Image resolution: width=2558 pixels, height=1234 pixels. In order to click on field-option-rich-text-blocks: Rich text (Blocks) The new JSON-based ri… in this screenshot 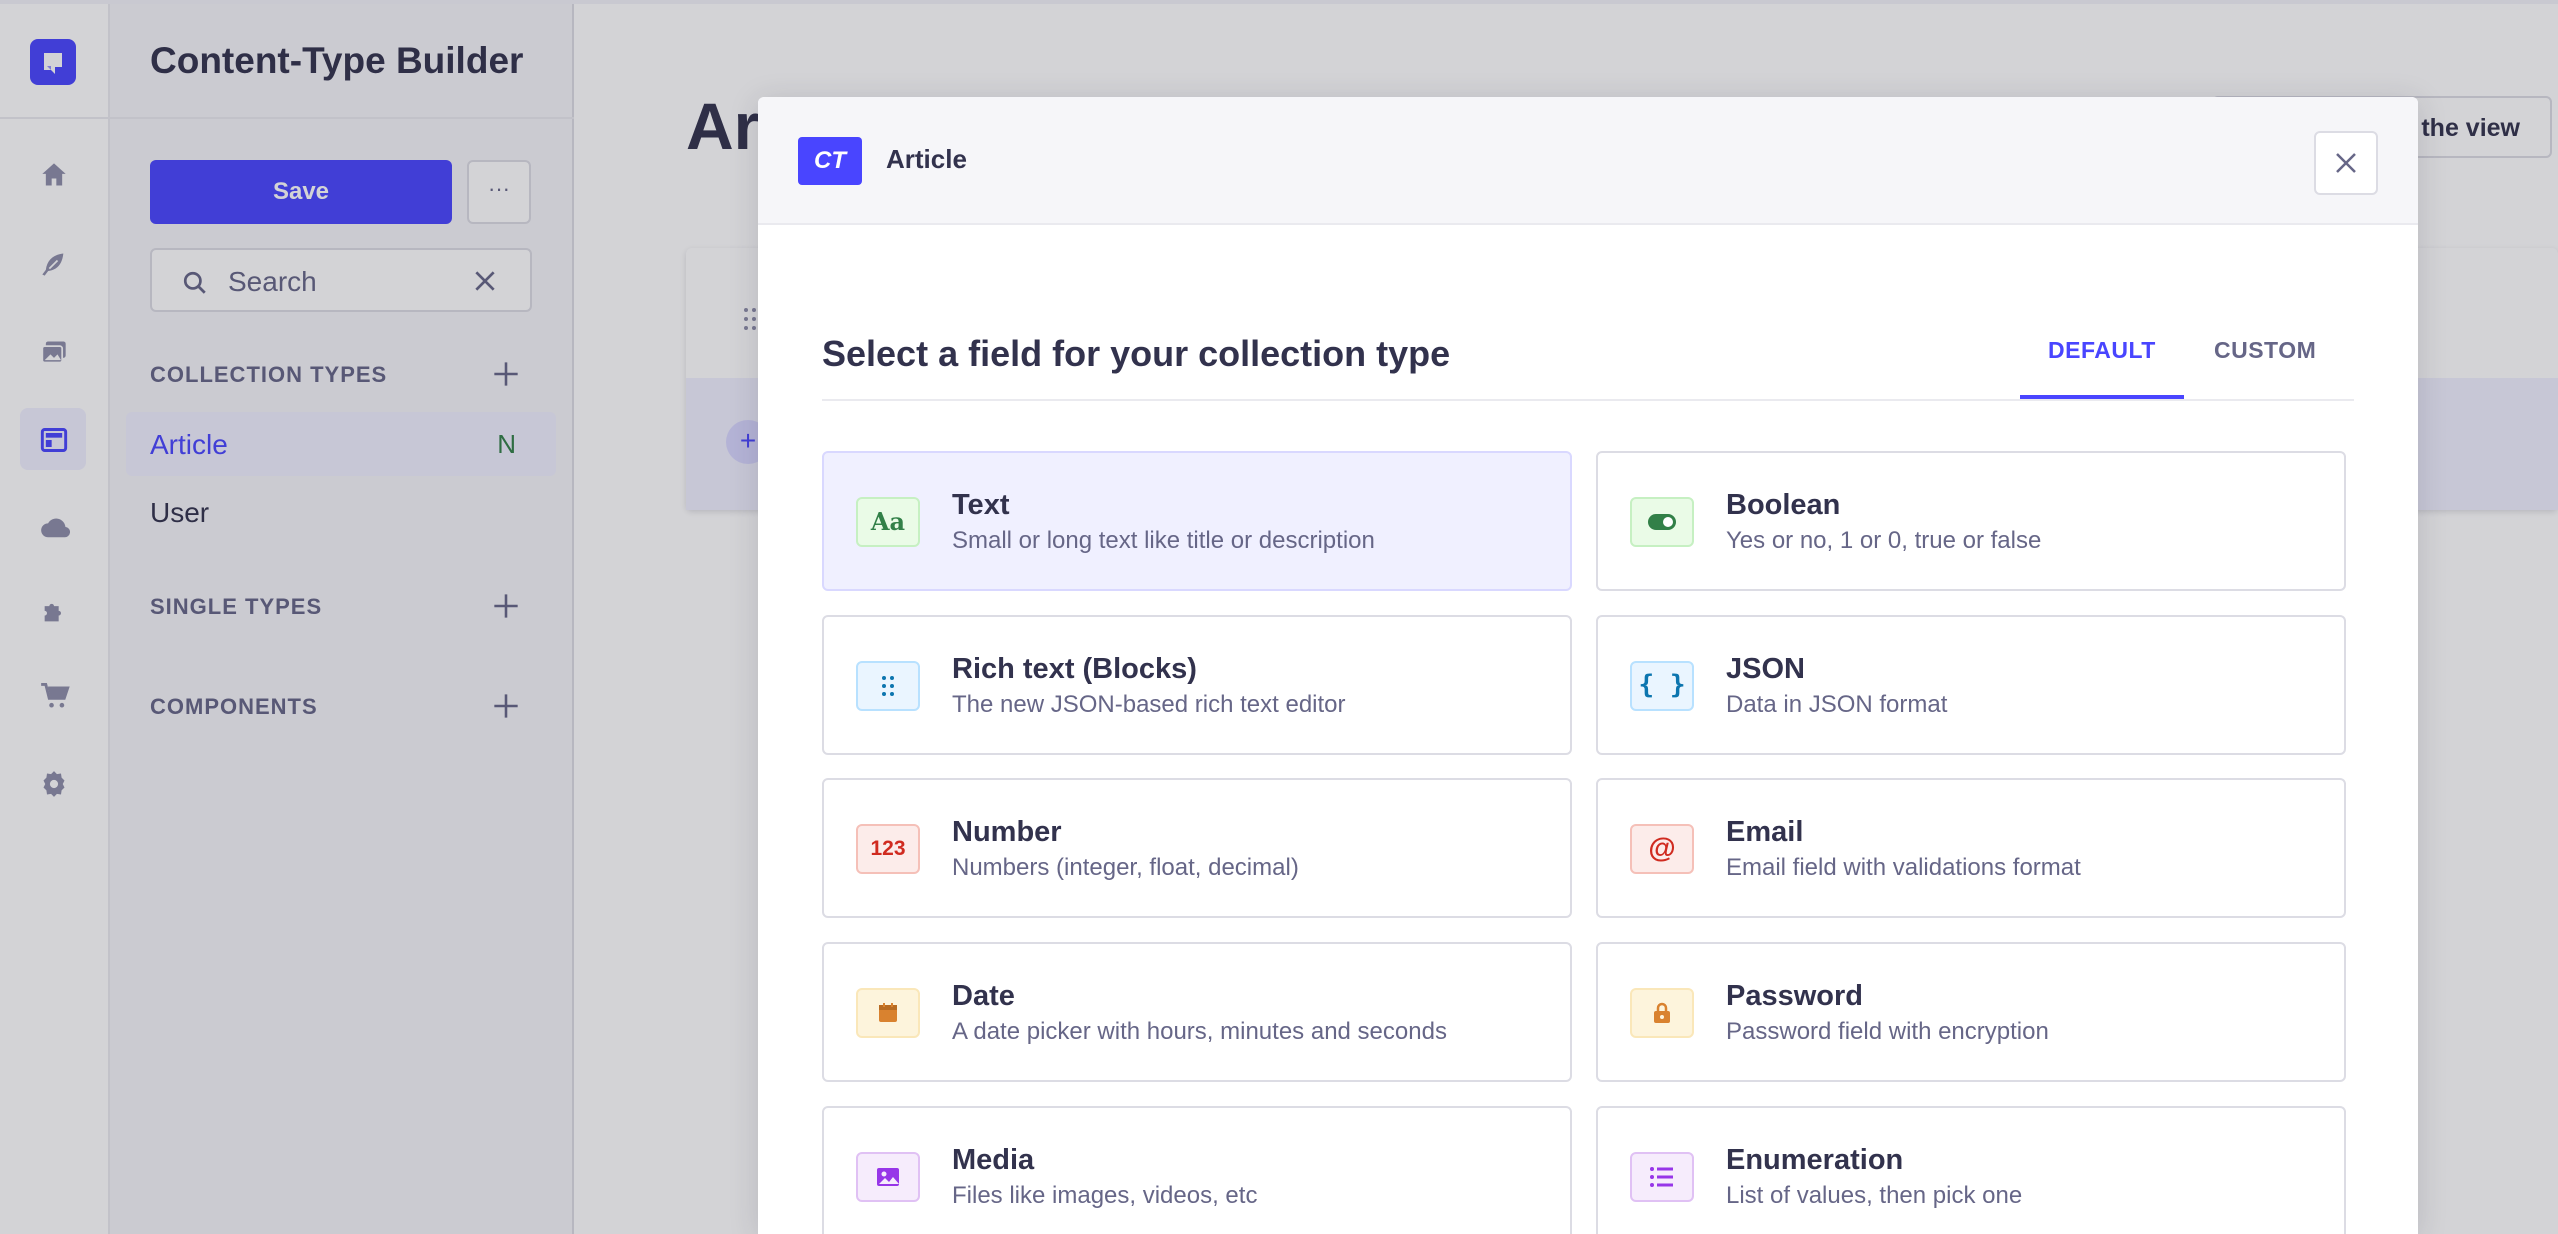, I will do `click(1197, 685)`.